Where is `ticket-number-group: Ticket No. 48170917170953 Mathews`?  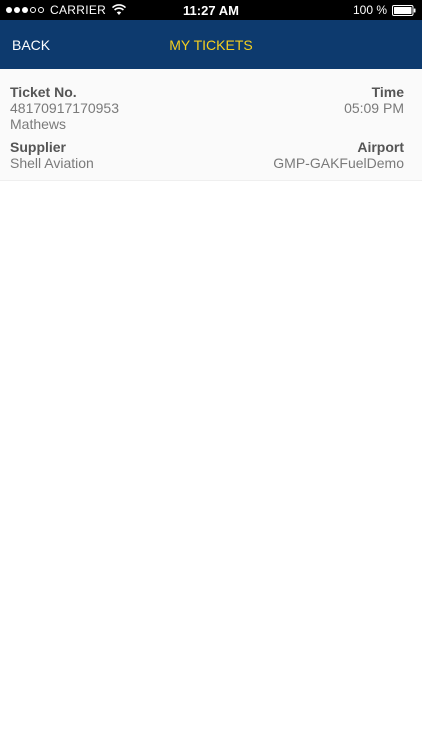 ticket-number-group: Ticket No. 48170917170953 Mathews is located at coordinates (64, 108).